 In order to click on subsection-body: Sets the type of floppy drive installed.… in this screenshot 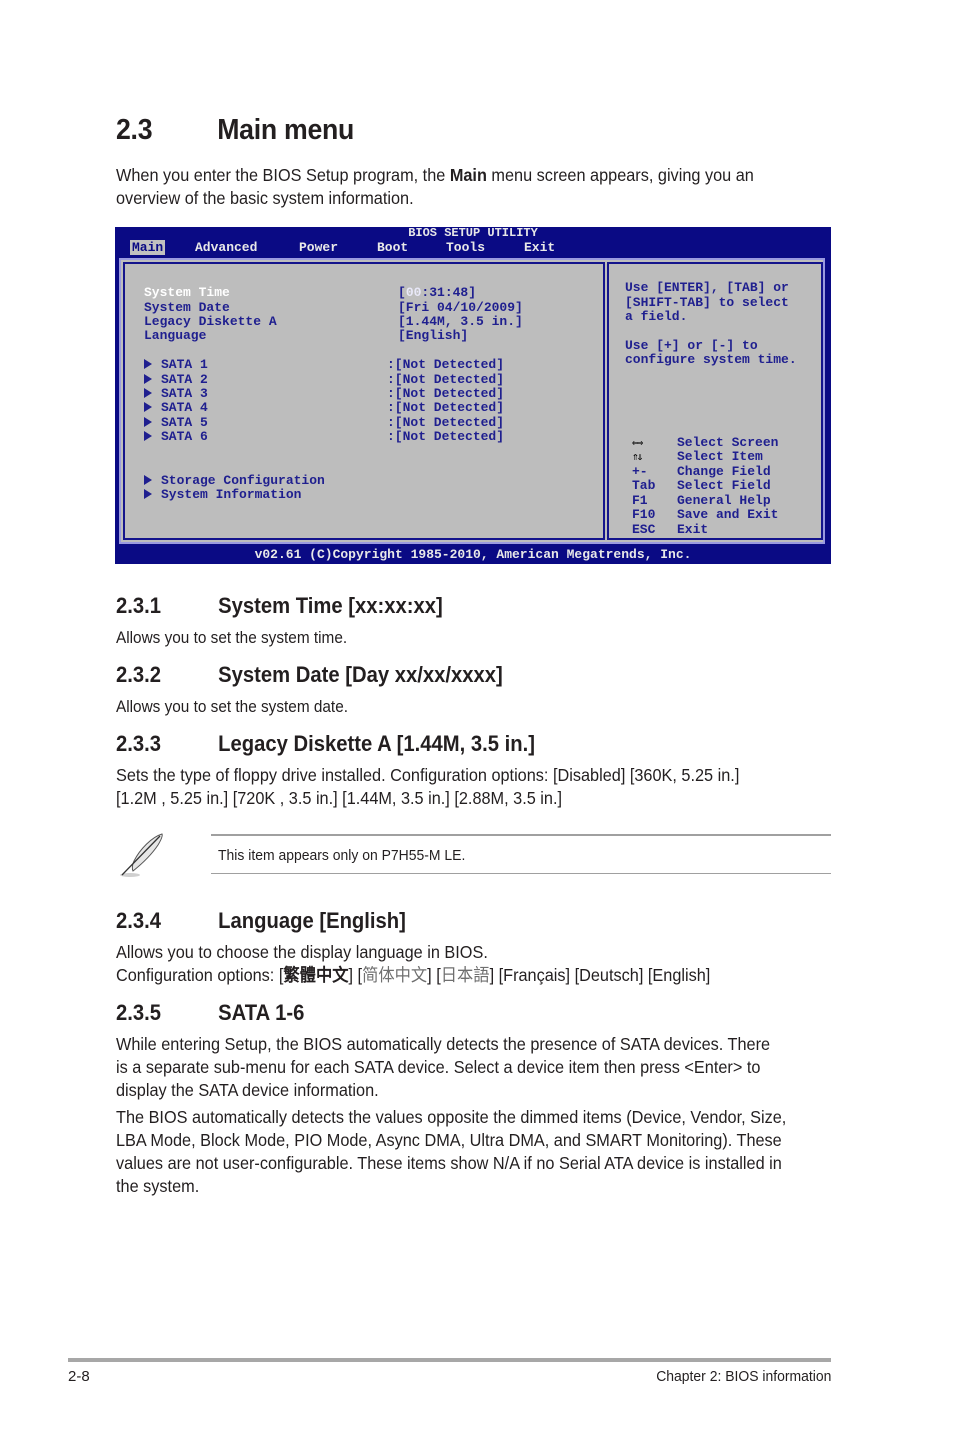, I will do `click(427, 787)`.